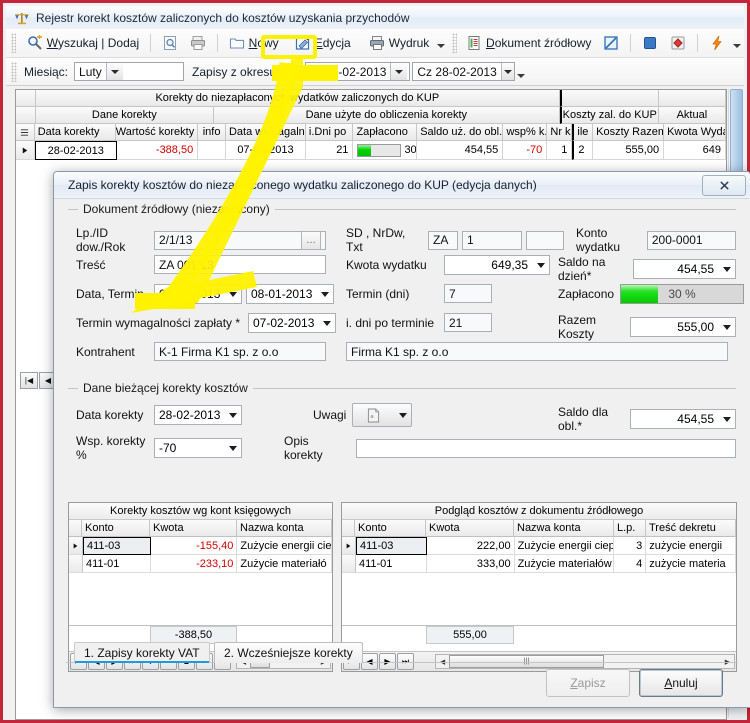 Image resolution: width=750 pixels, height=723 pixels. I want to click on saldo-na-dzien-field: 454,55, so click(684, 269).